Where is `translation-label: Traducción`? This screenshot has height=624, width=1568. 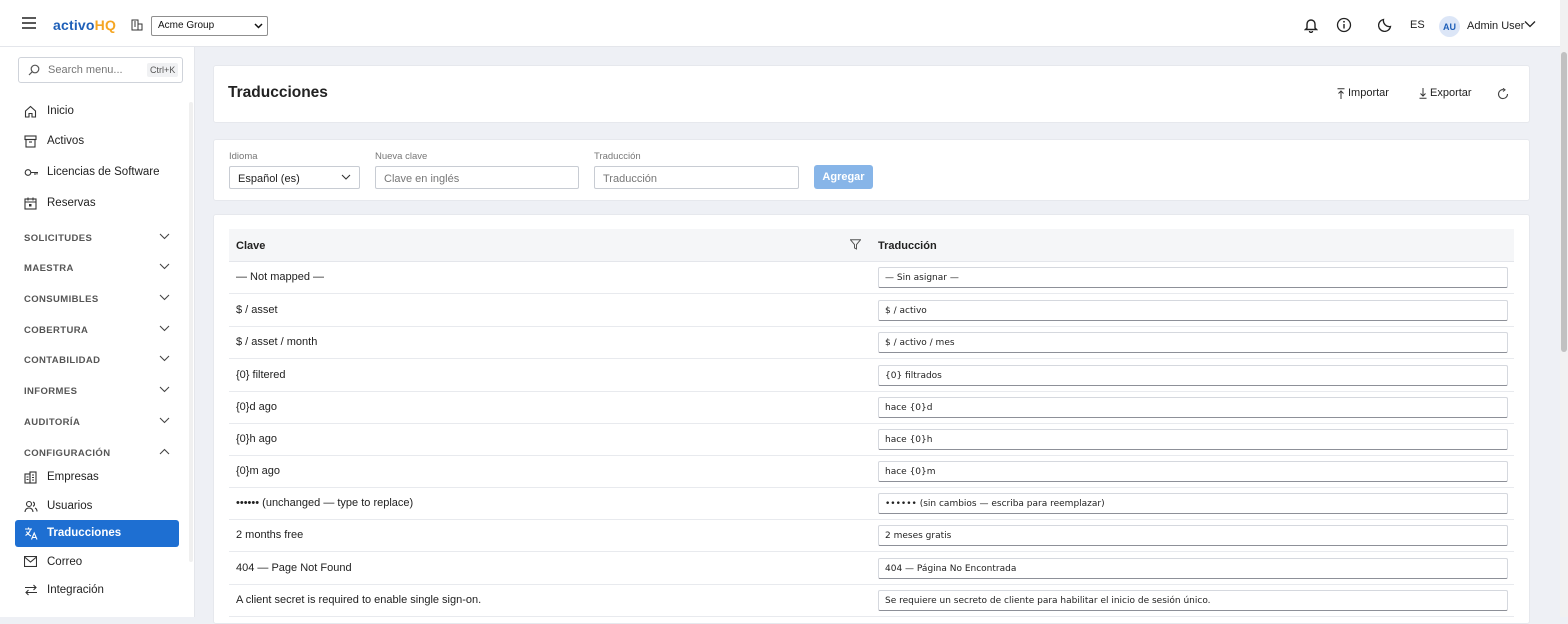 translation-label: Traducción is located at coordinates (617, 156).